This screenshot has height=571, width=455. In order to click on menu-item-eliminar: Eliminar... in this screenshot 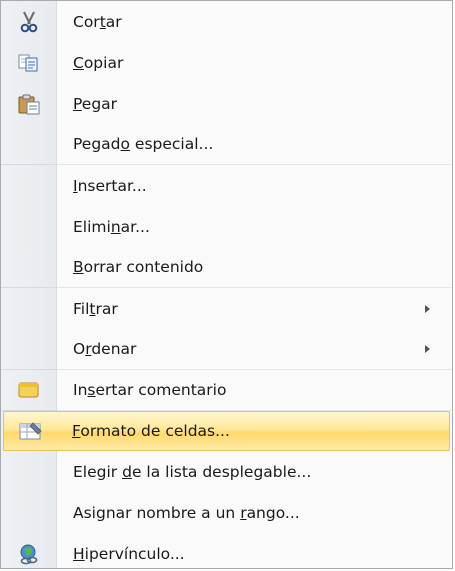, I will do `click(226, 226)`.